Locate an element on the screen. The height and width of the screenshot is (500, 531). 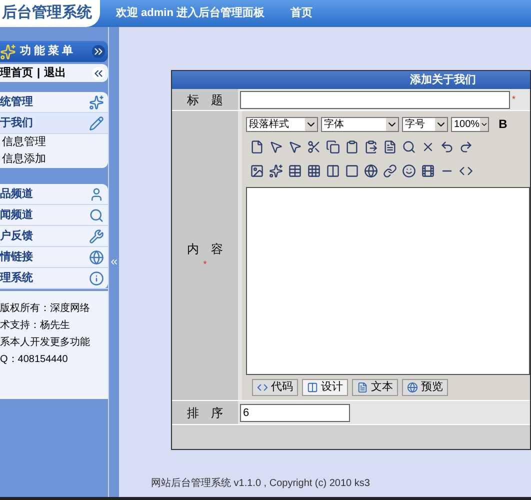
menu-item: 闻频道 is located at coordinates (54, 215).